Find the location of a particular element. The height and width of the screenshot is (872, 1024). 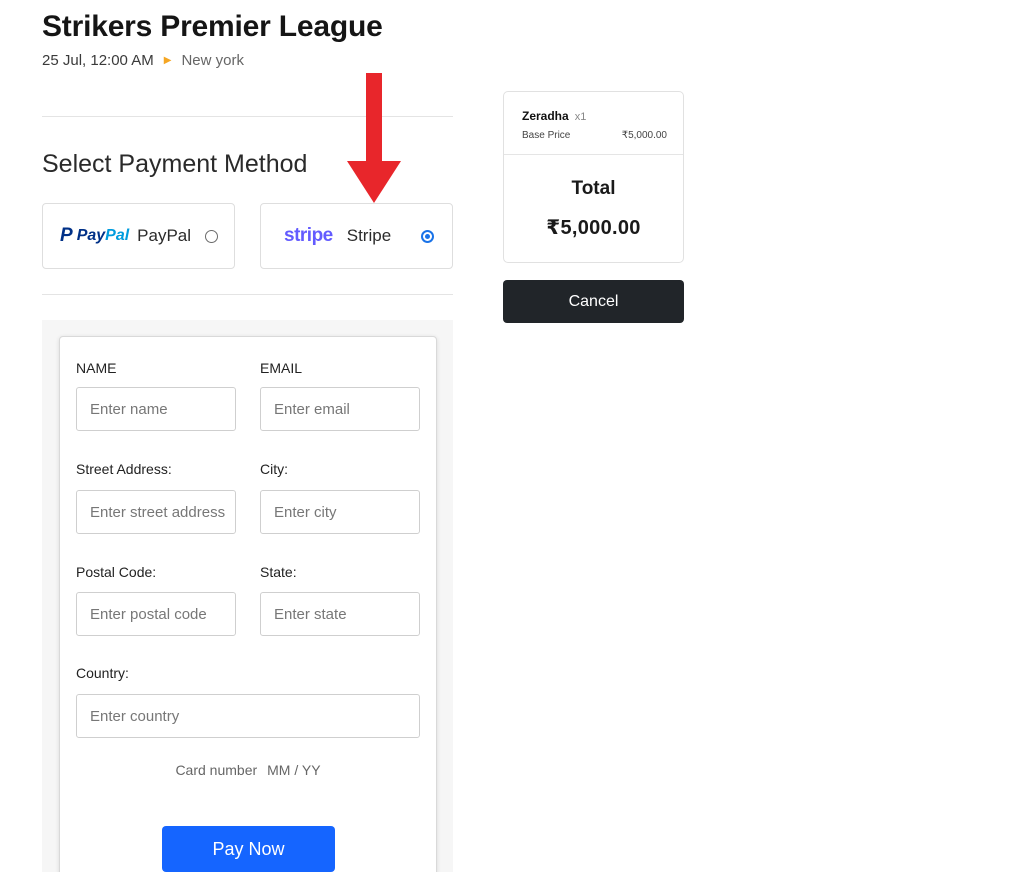

stripe-radio is located at coordinates (428, 236).